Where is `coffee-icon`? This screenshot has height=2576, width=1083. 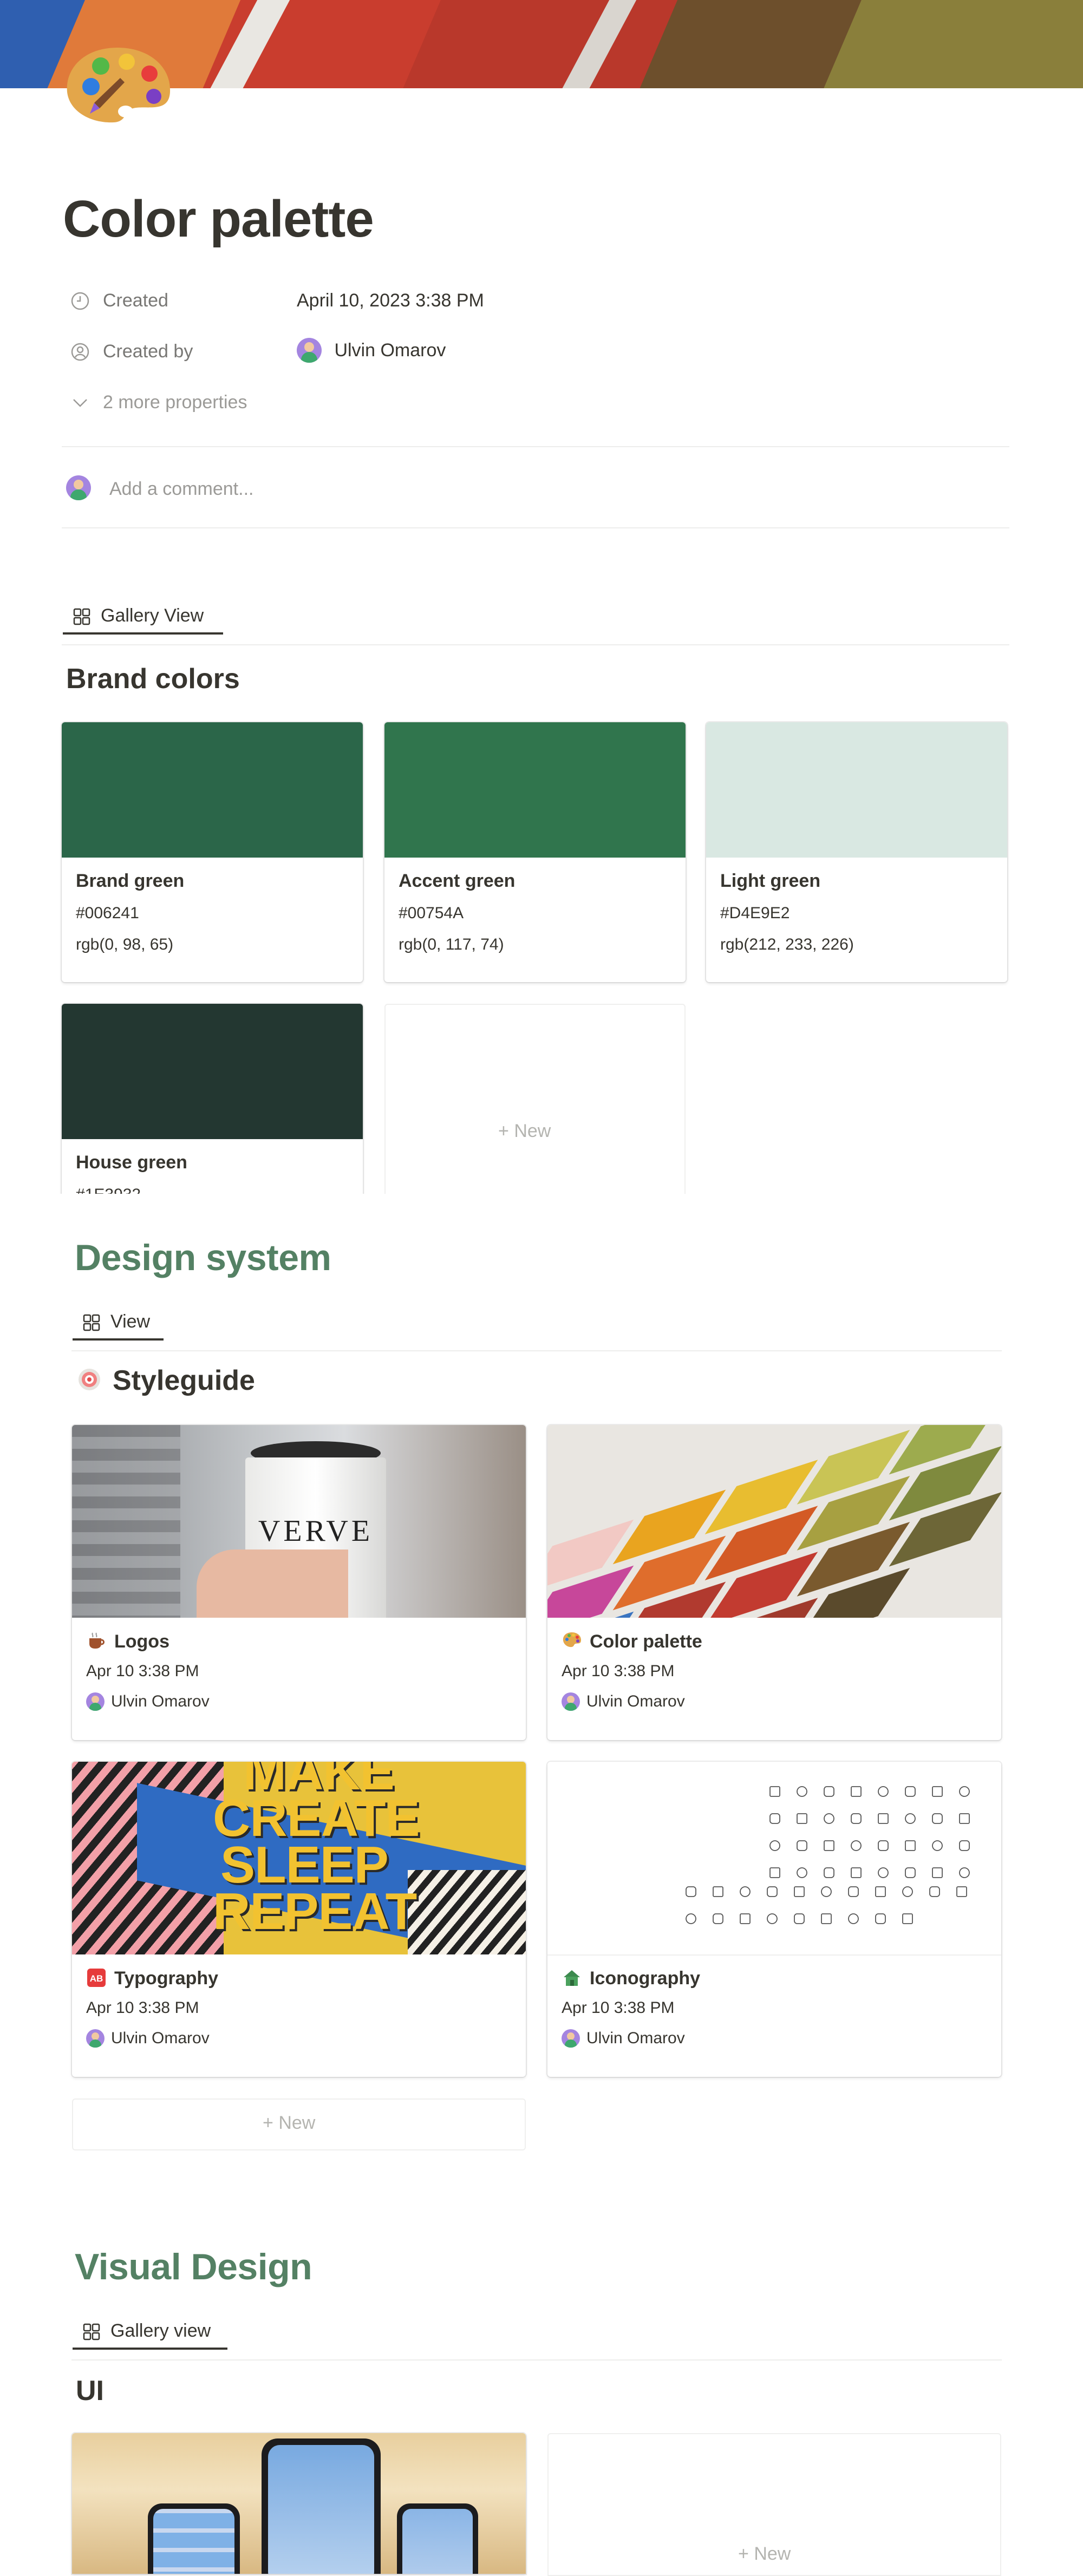 coffee-icon is located at coordinates (97, 1641).